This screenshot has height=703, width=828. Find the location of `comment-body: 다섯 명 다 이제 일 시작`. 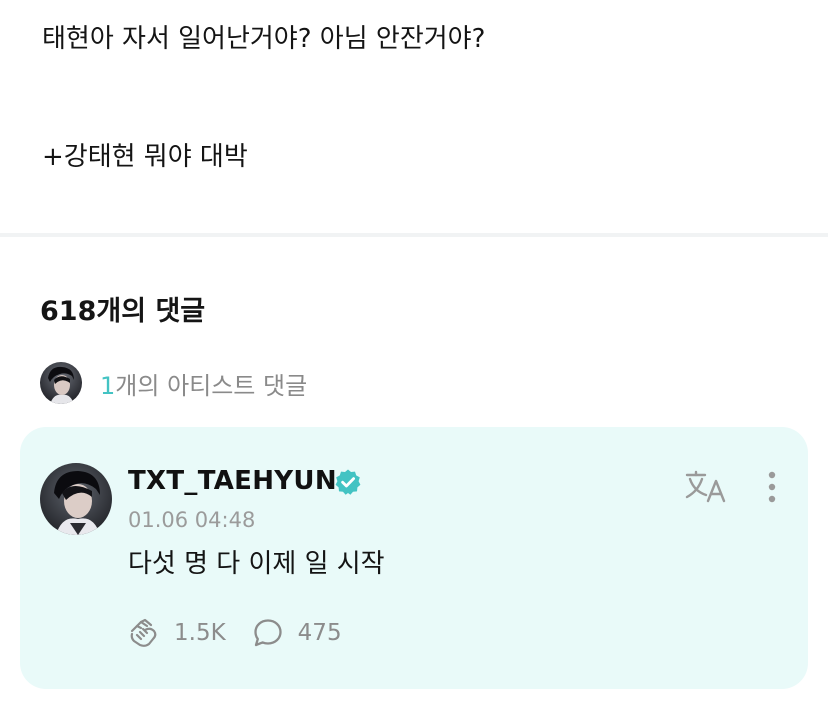

comment-body: 다섯 명 다 이제 일 시작 is located at coordinates (256, 564).